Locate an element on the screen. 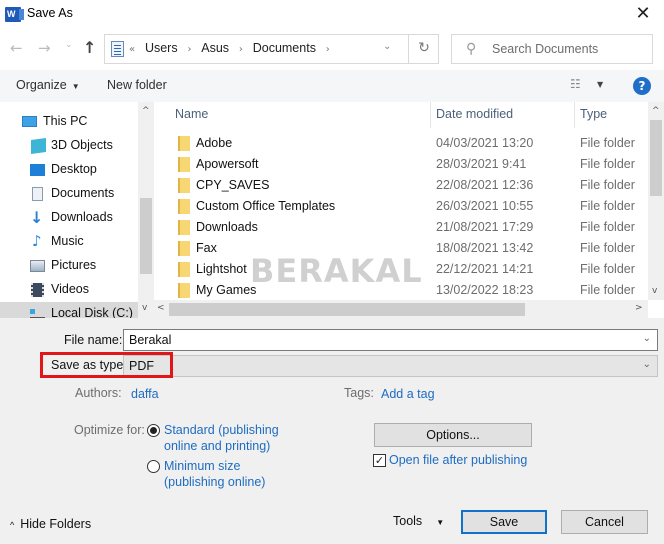 This screenshot has height=544, width=664. scroll-left-icon: < is located at coordinates (161, 308).